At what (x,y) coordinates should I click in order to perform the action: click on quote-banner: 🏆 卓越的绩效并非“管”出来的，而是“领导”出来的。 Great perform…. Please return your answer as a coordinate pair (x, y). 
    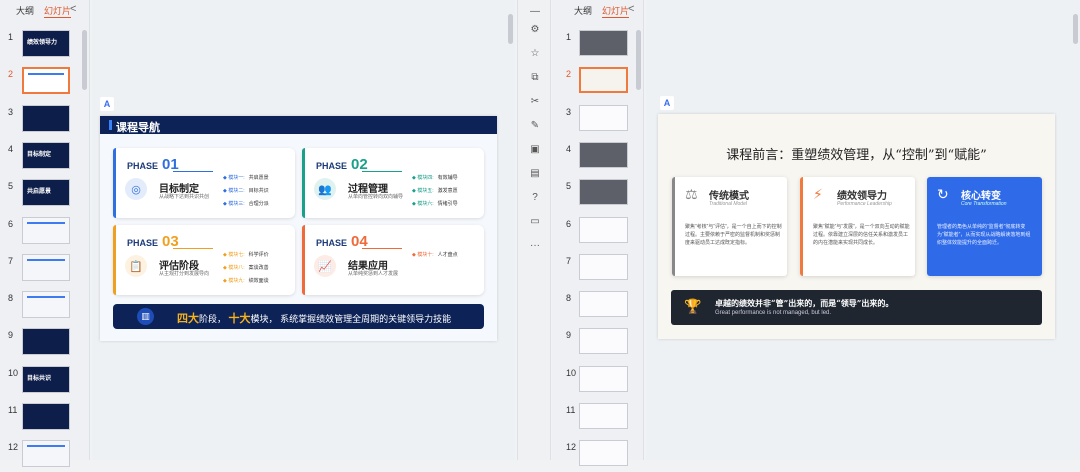
    Looking at the image, I should click on (856, 307).